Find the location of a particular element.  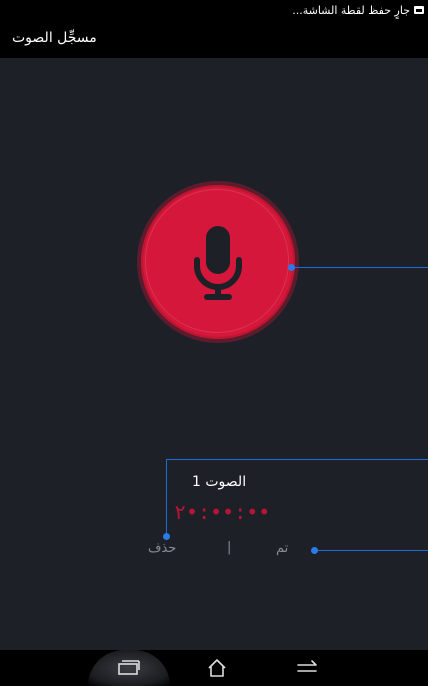

recording-name: الصوت 1 is located at coordinates (219, 482).